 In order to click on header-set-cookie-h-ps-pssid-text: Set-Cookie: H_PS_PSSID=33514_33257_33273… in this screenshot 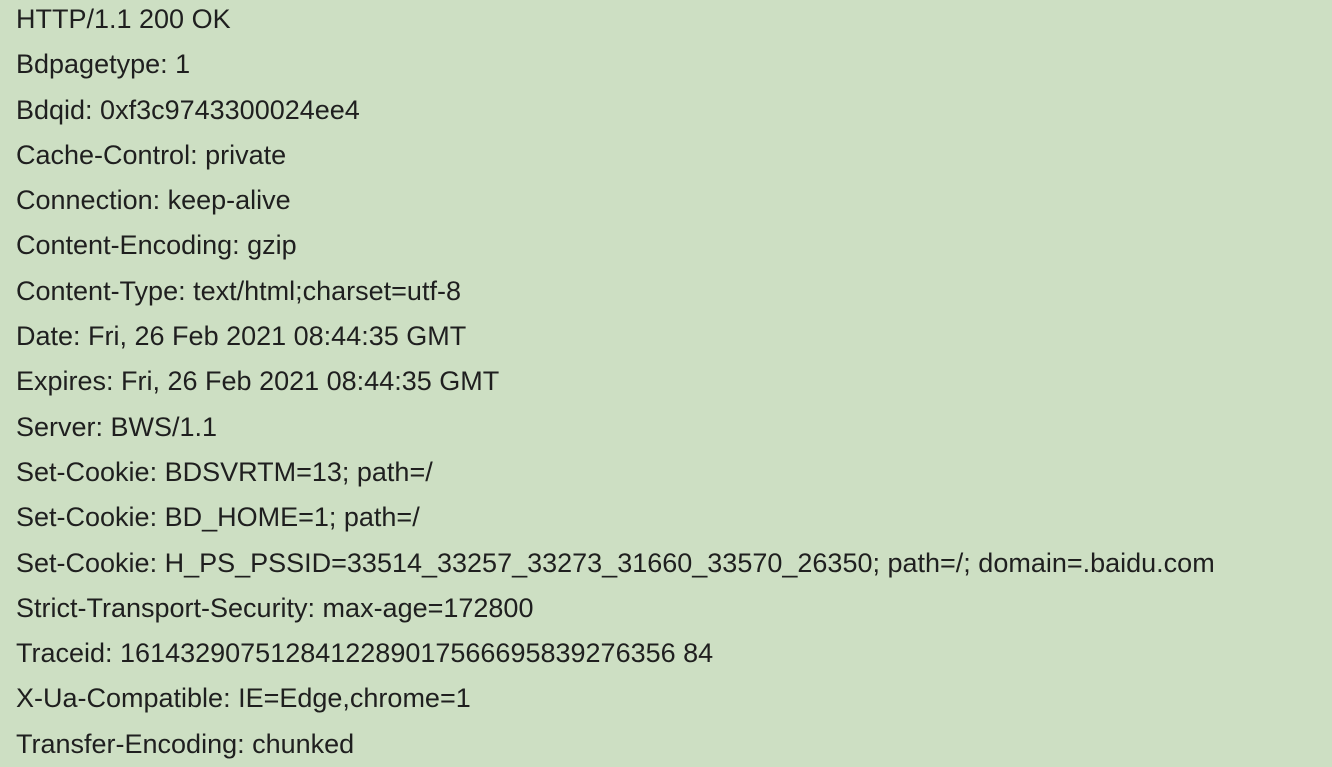, I will do `click(615, 562)`.